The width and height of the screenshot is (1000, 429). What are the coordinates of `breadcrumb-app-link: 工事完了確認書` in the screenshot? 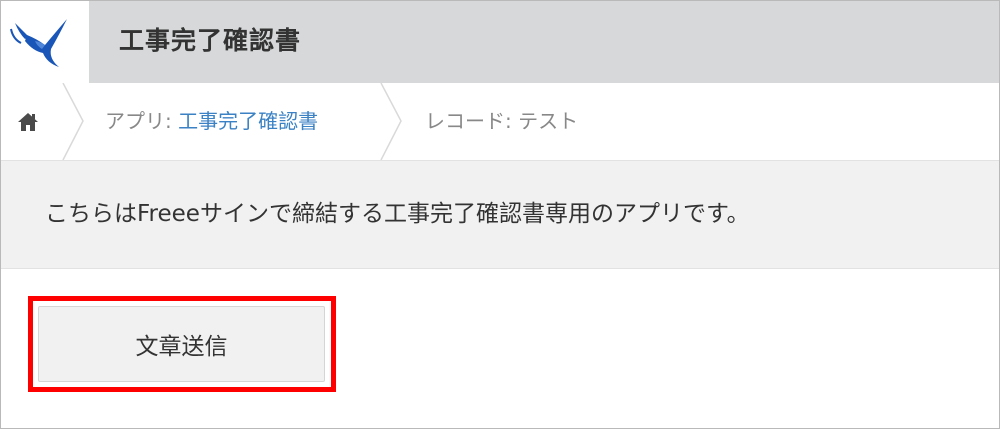 It's located at (248, 121).